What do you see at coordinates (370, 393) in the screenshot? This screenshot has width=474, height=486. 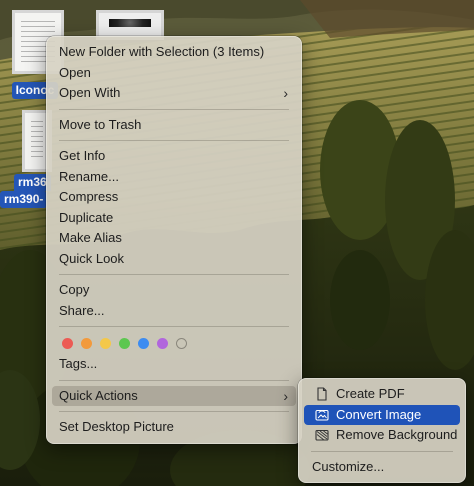 I see `submenu-item-label: Create PDF` at bounding box center [370, 393].